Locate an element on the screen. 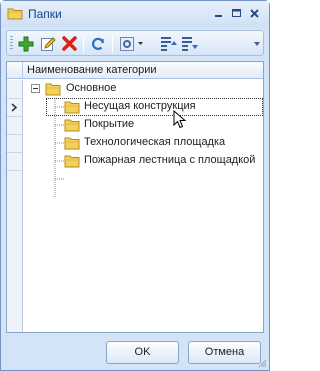 This screenshot has height=371, width=320. settings-dropdown-icon is located at coordinates (132, 44).